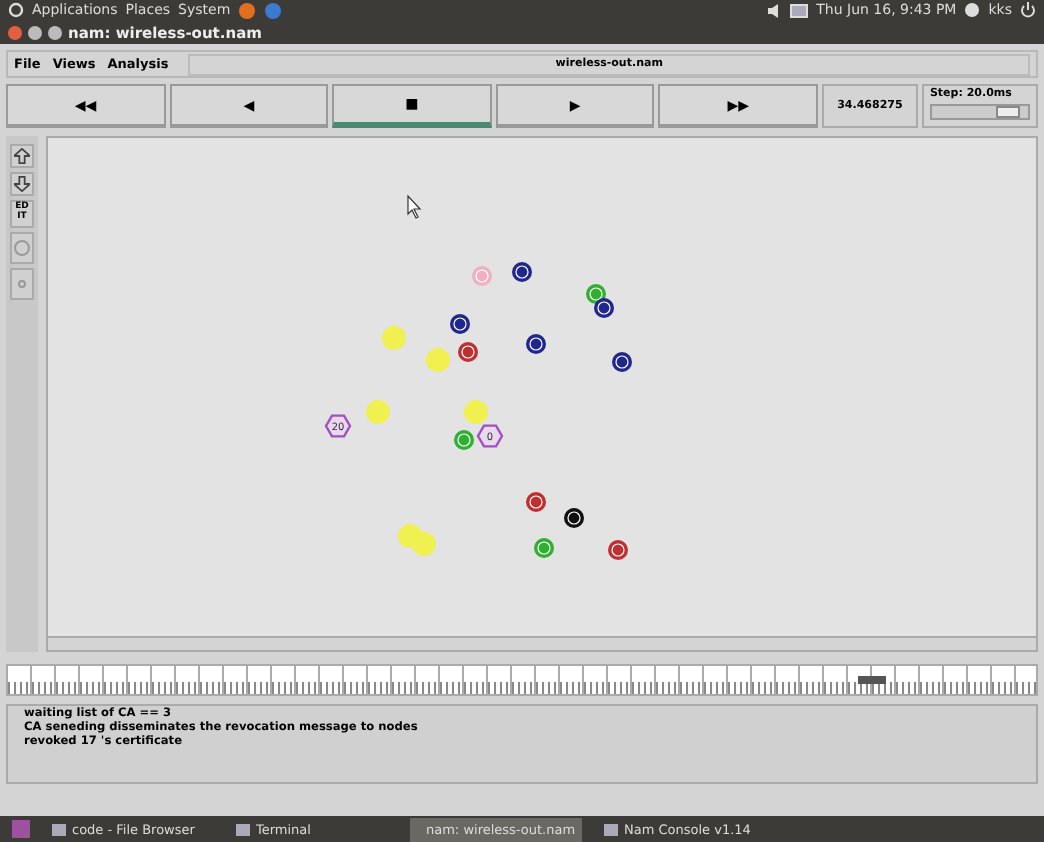 Image resolution: width=1044 pixels, height=842 pixels. I want to click on slider-thumb, so click(1008, 112).